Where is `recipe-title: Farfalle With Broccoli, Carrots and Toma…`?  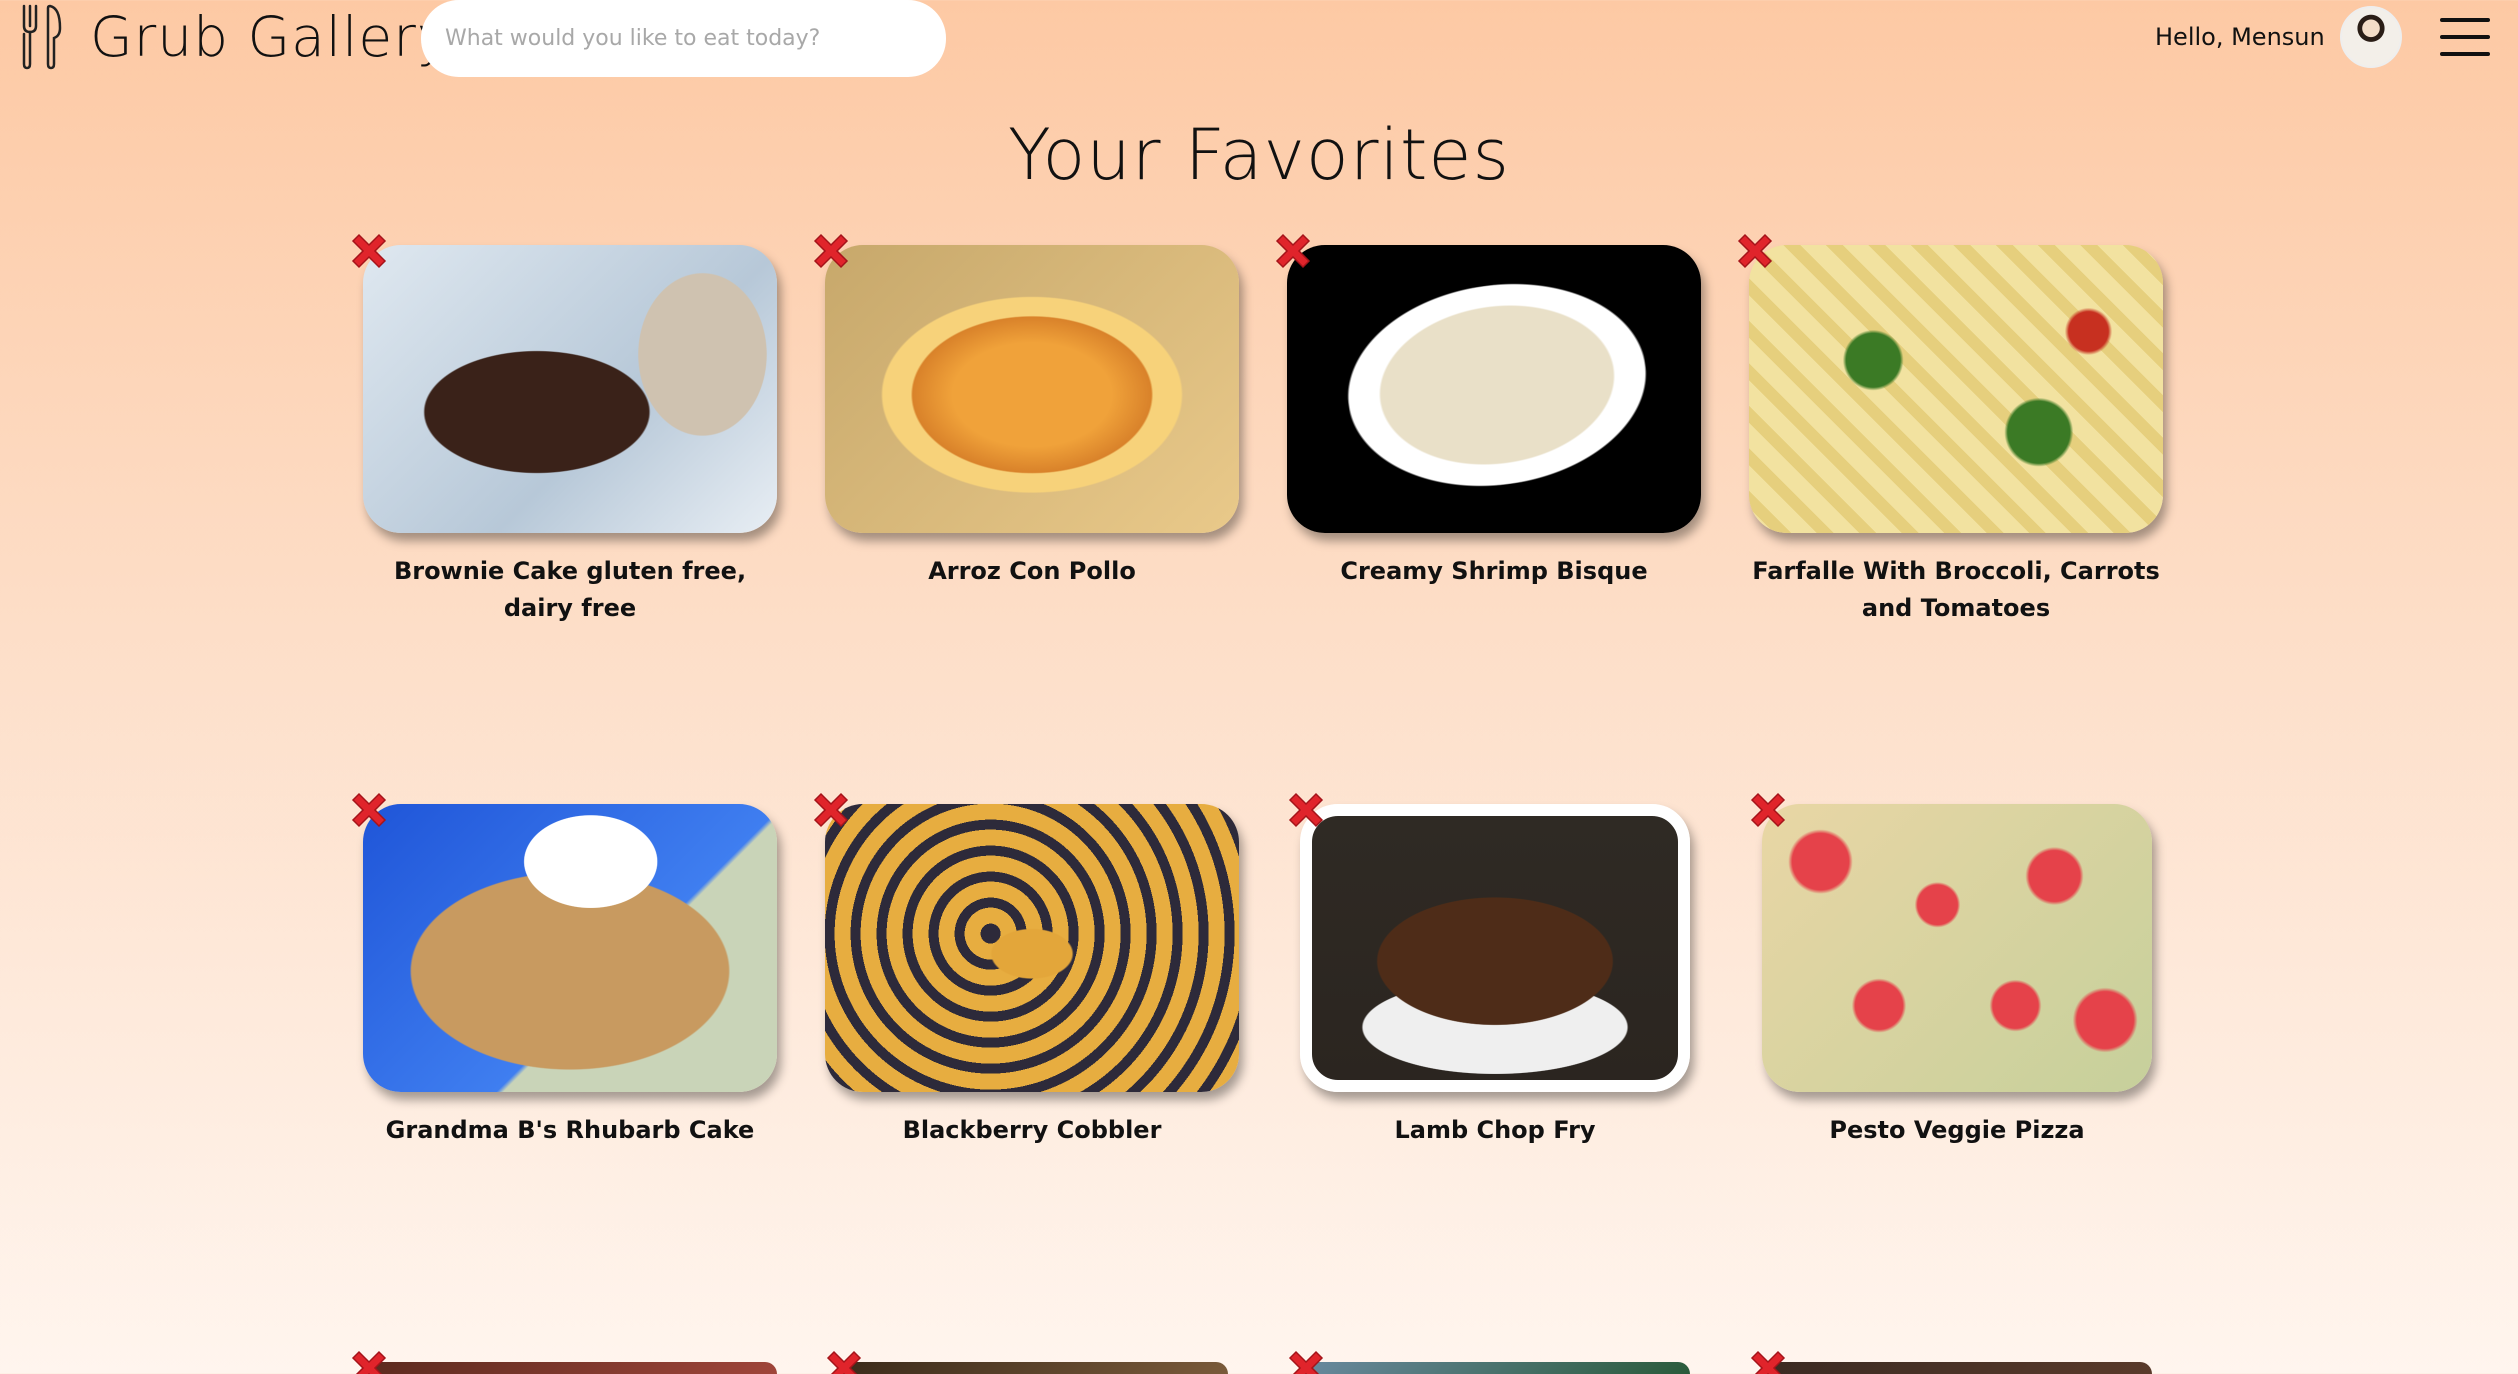 recipe-title: Farfalle With Broccoli, Carrots and Toma… is located at coordinates (1956, 590).